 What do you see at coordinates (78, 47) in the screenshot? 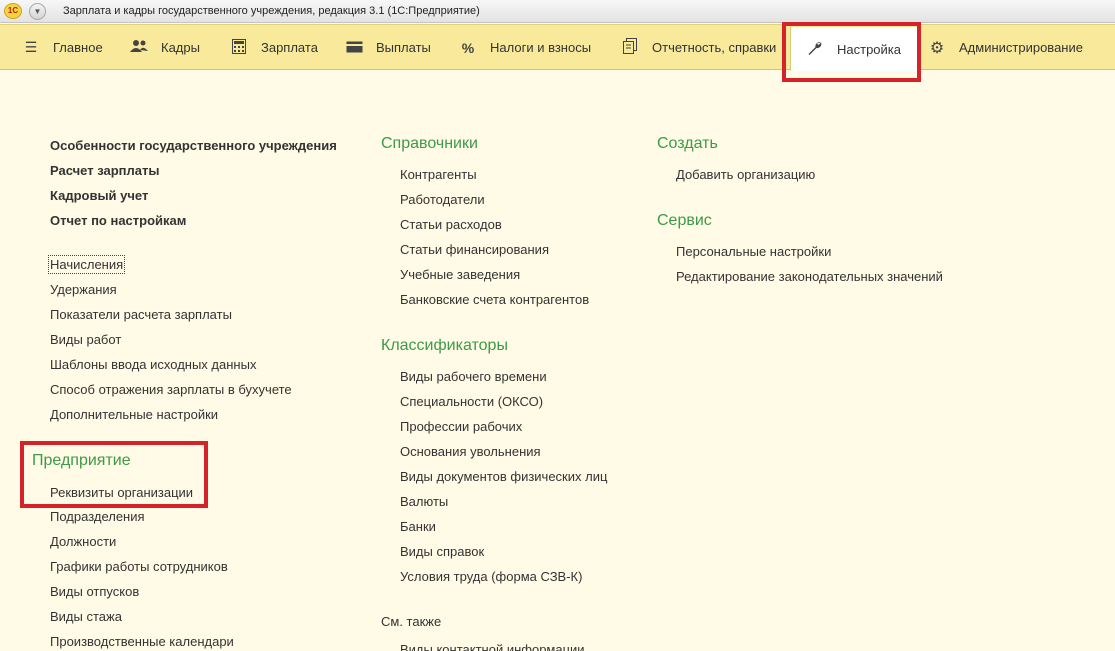
I see `section-label: Главное` at bounding box center [78, 47].